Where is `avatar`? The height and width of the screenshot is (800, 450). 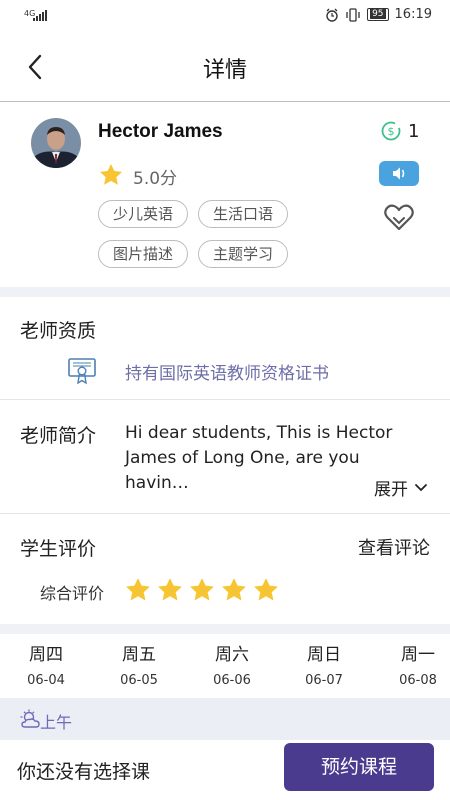
avatar is located at coordinates (56, 143).